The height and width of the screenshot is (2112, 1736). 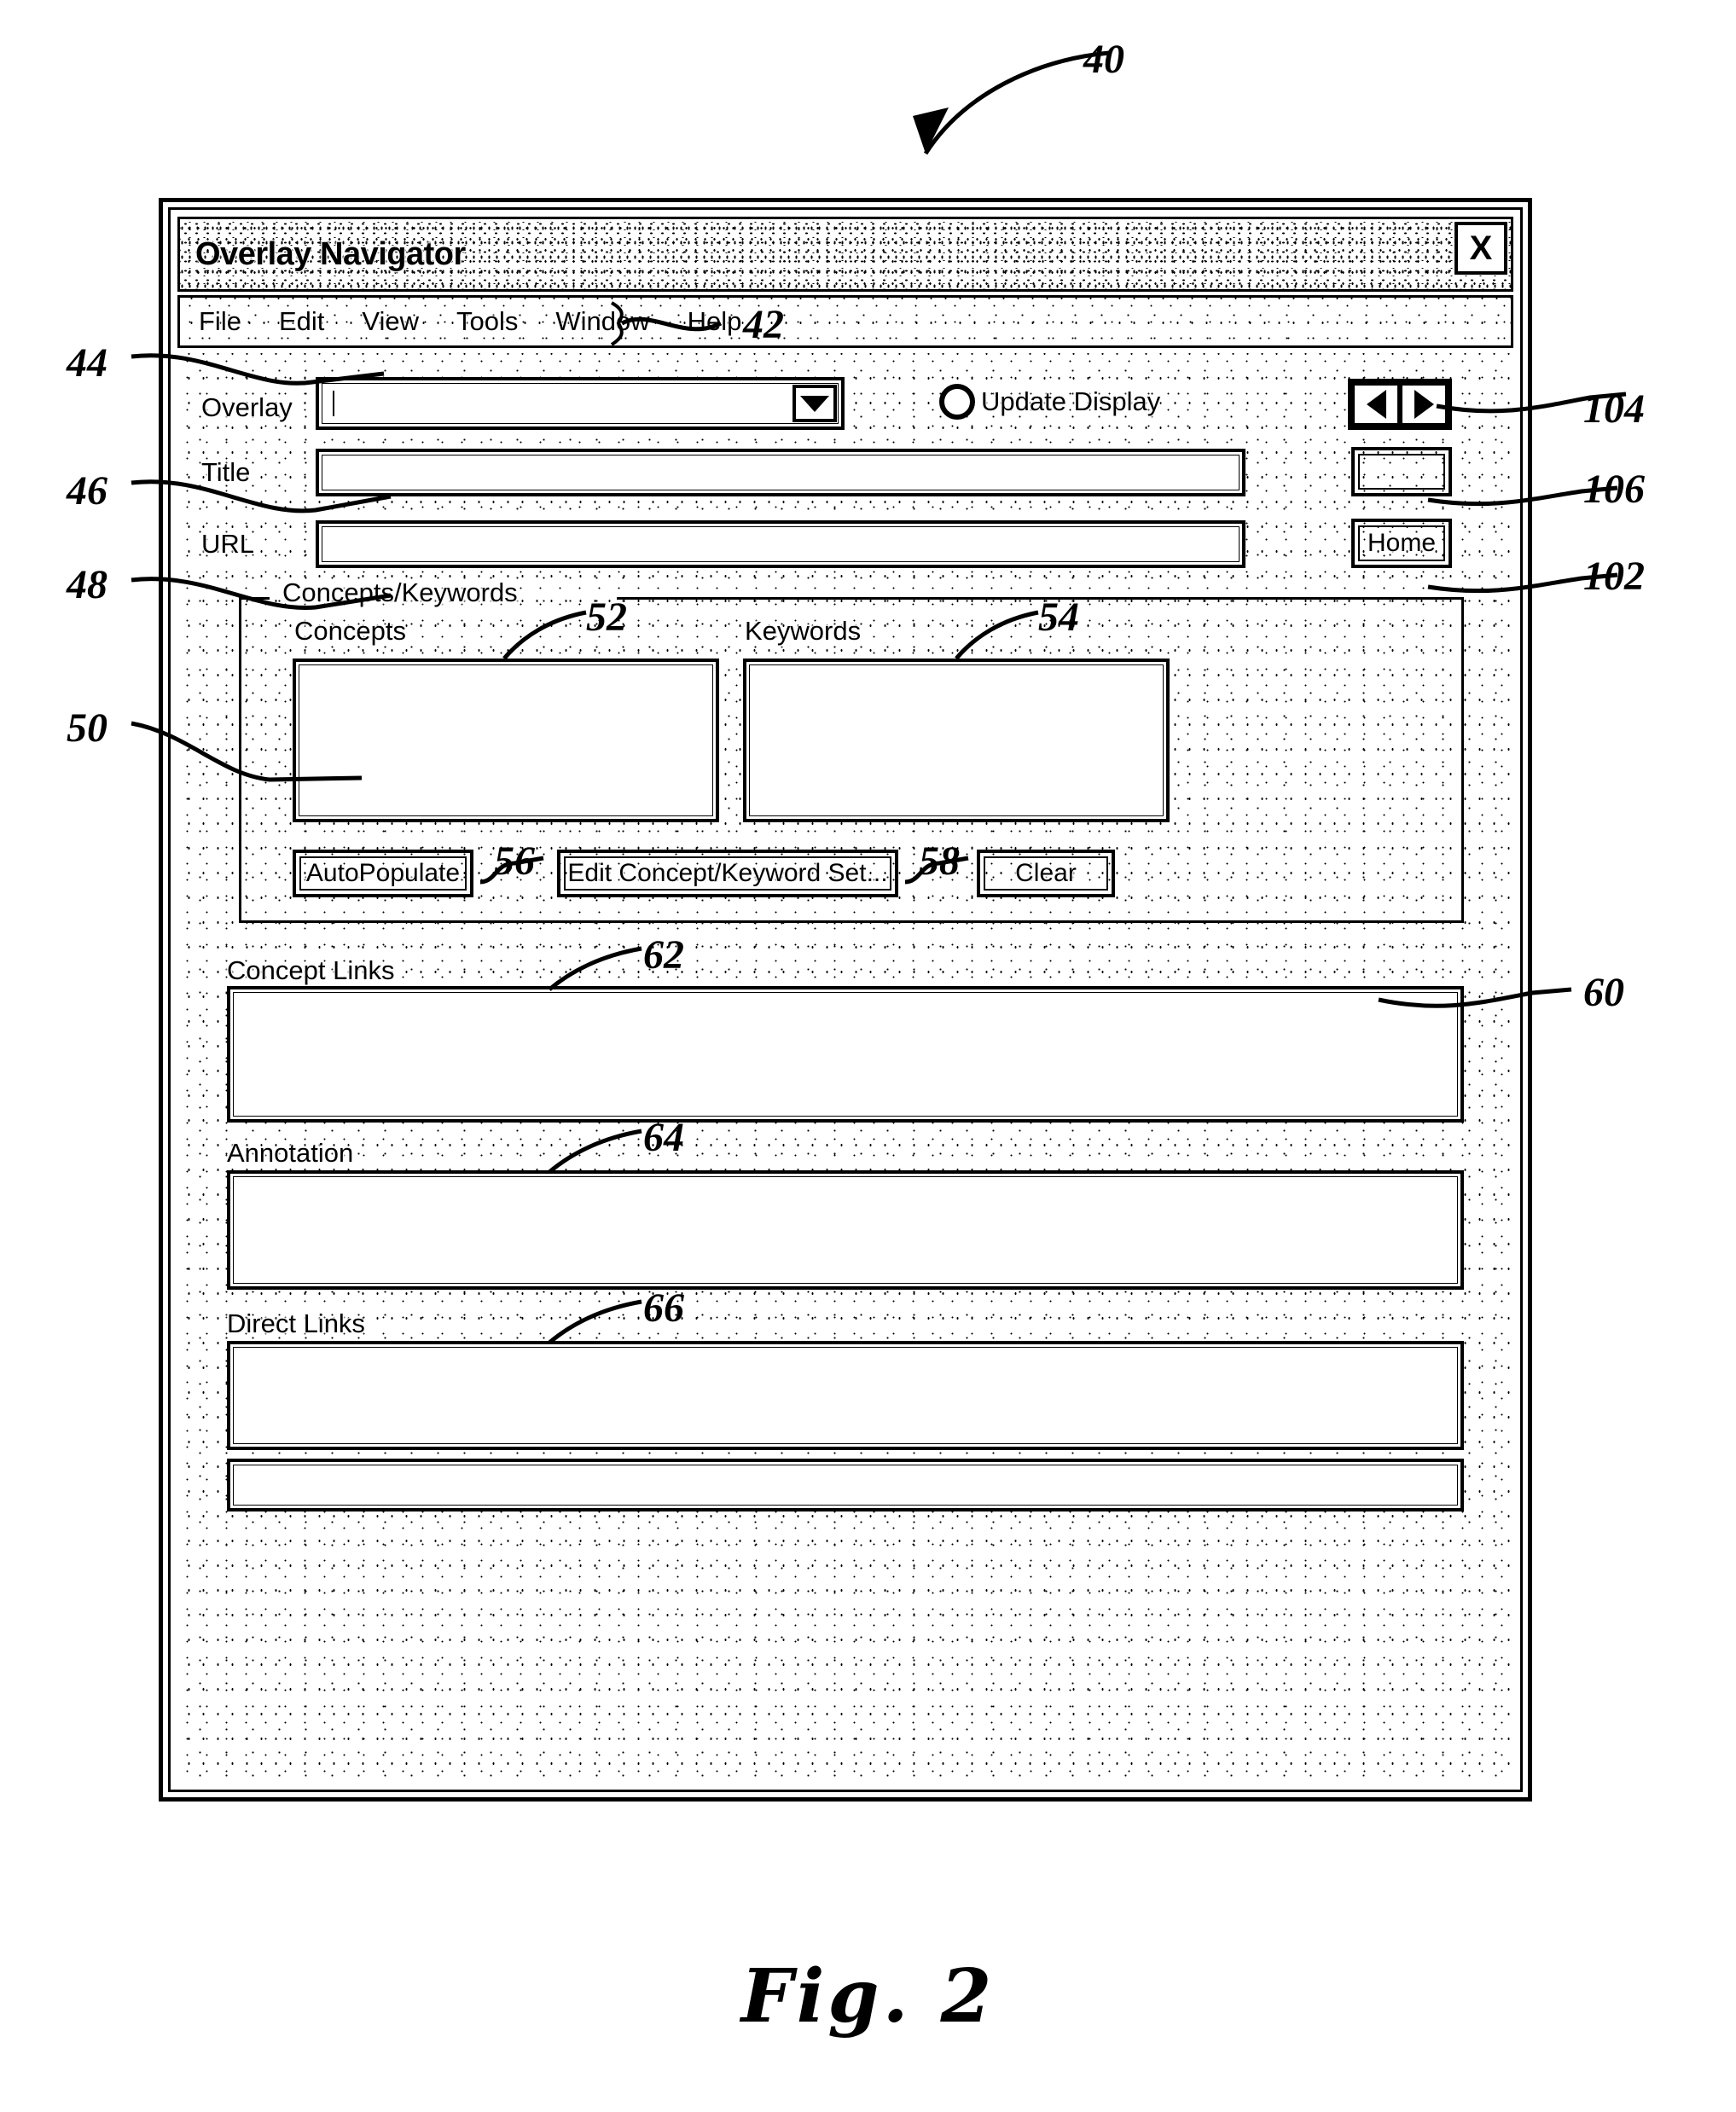 I want to click on ref-numeral-58: 58, so click(x=939, y=861).